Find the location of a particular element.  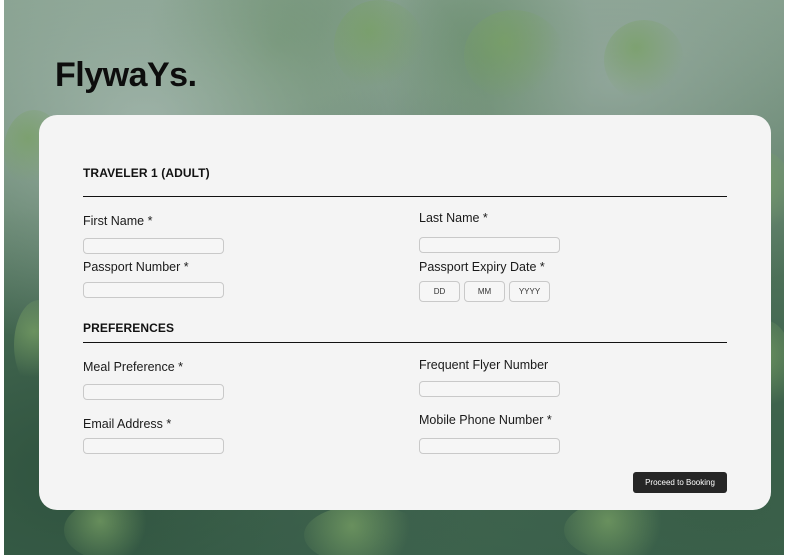

preferences-section-title: PREFERENCES is located at coordinates (129, 328).